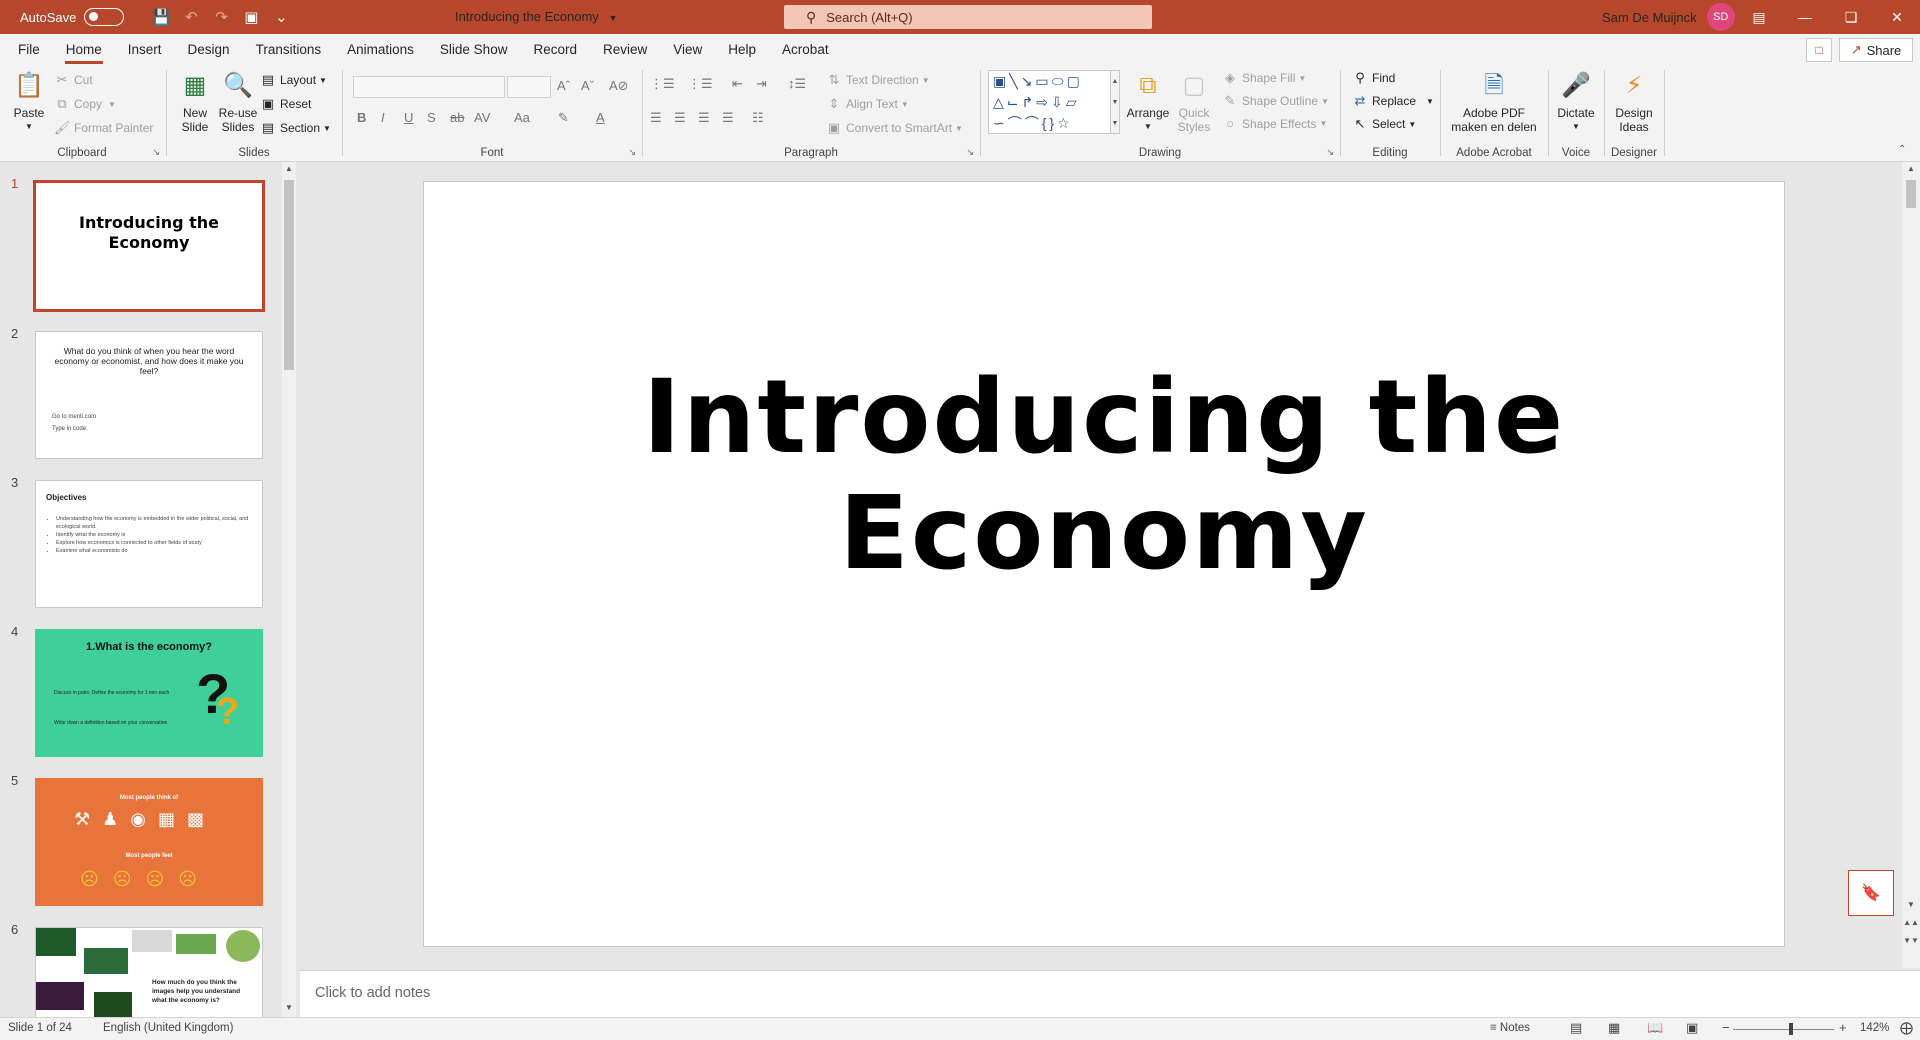  I want to click on flowchart-icon: ▱, so click(1073, 102).